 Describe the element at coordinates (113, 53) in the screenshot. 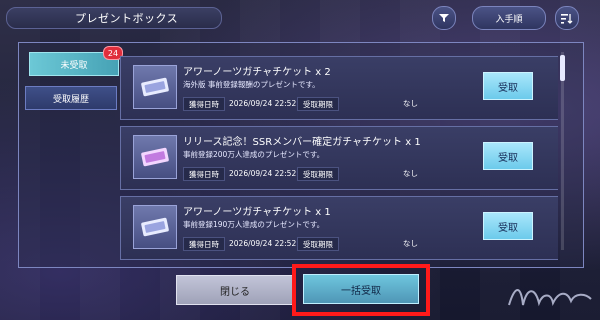

I see `unclaimed-count: 24` at that location.